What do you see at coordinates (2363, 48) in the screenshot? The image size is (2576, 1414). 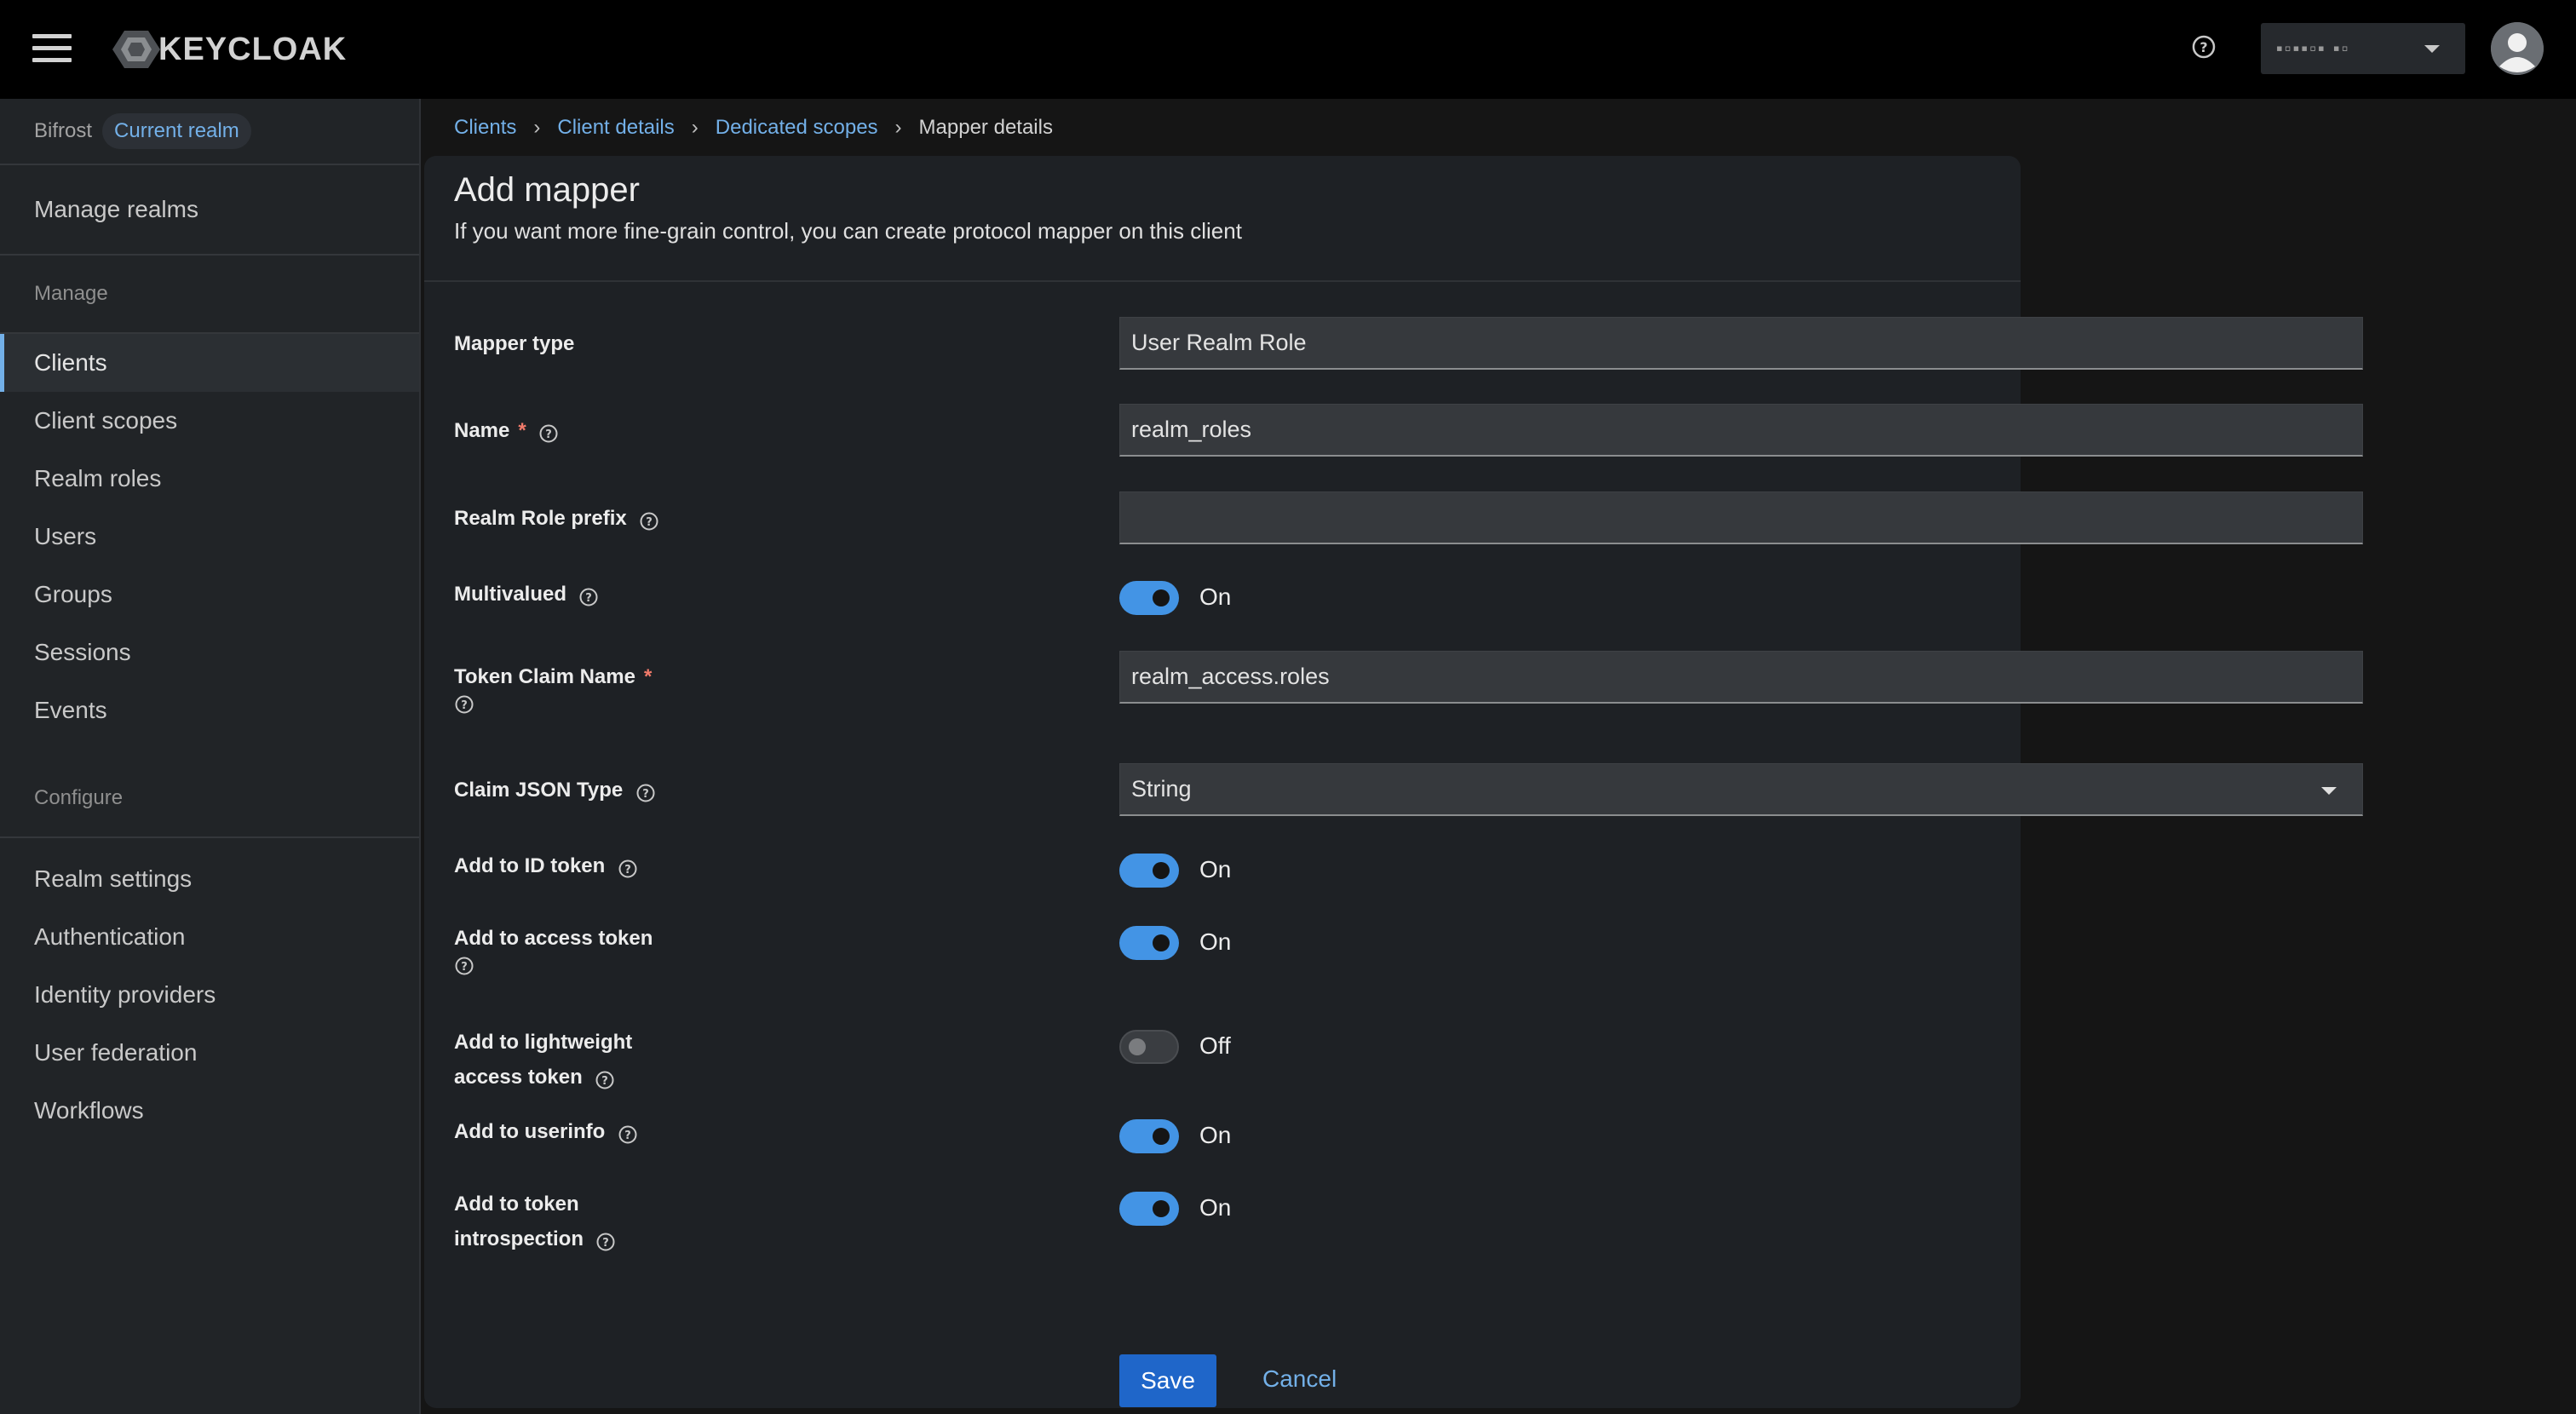 I see `user-menu-toggle: ▪▫▪▪▫▪ ▪▫` at bounding box center [2363, 48].